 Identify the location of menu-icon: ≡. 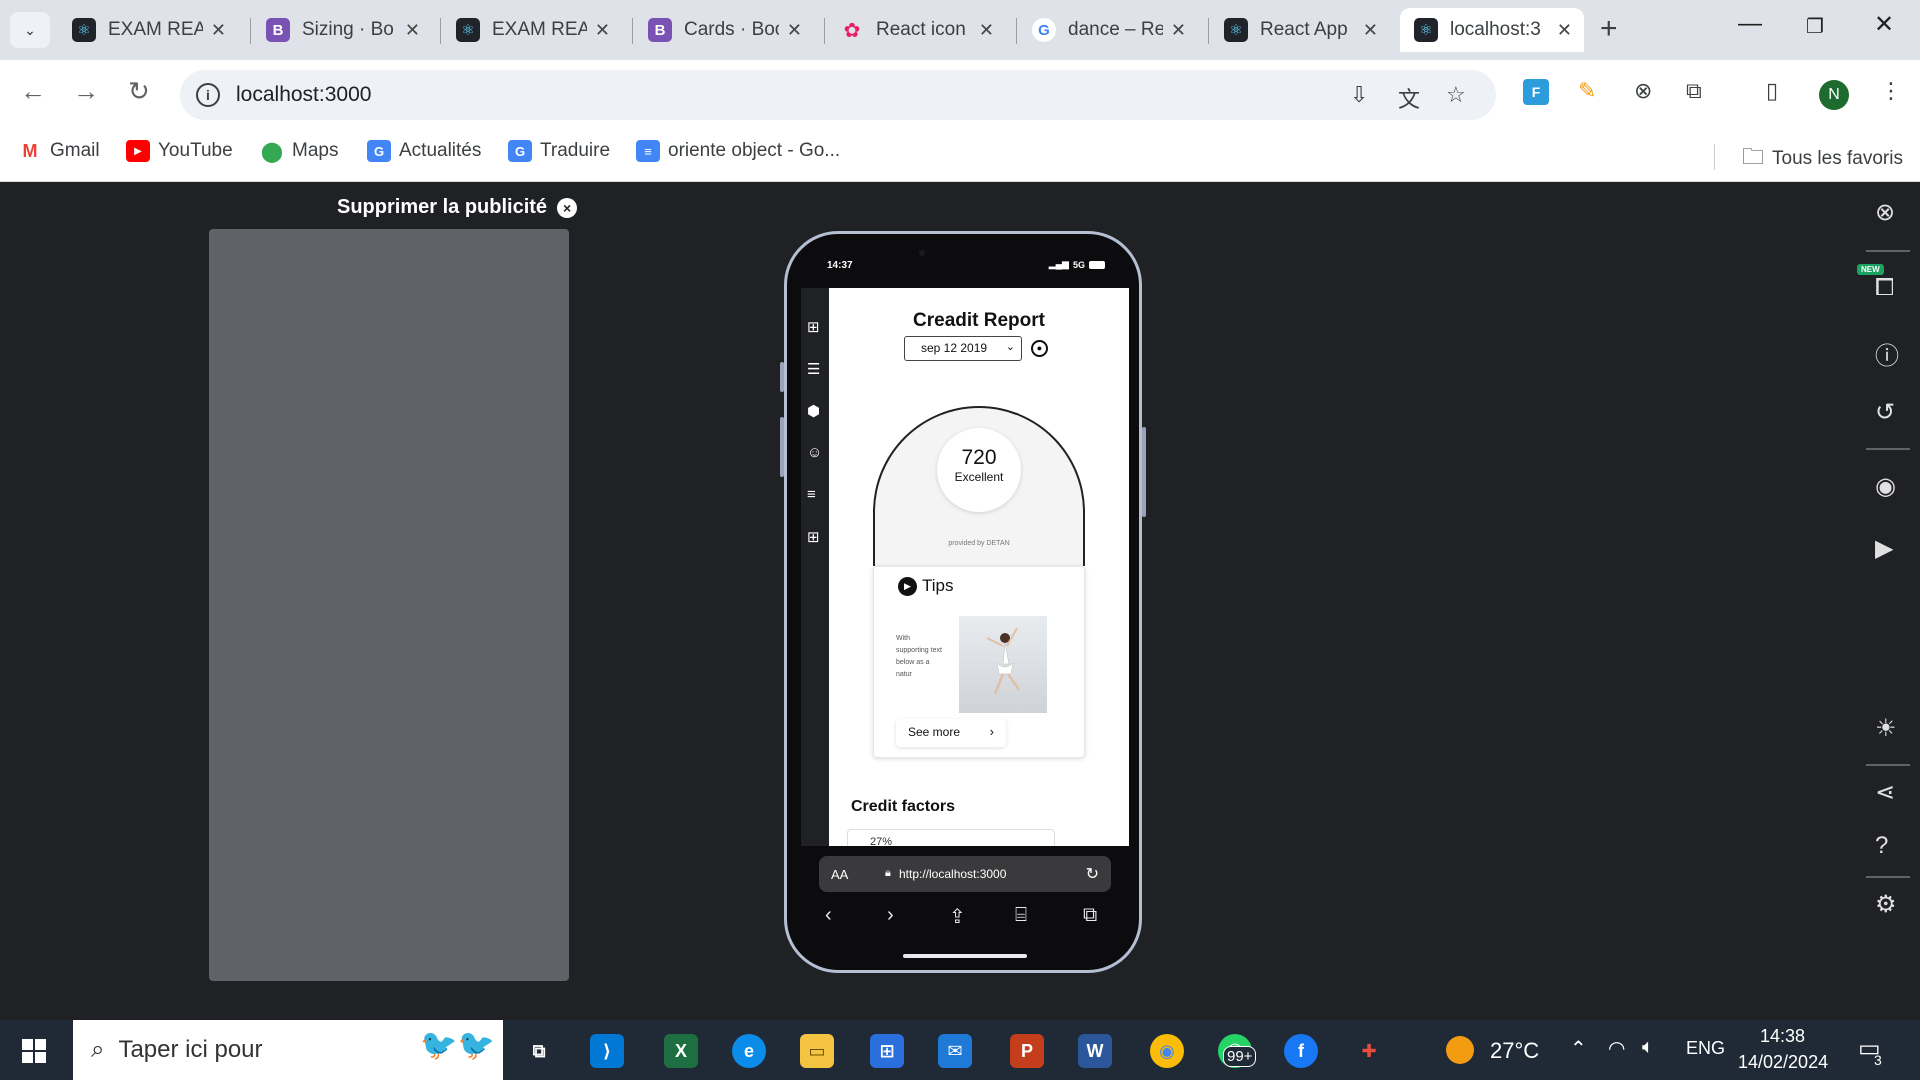
(811, 494).